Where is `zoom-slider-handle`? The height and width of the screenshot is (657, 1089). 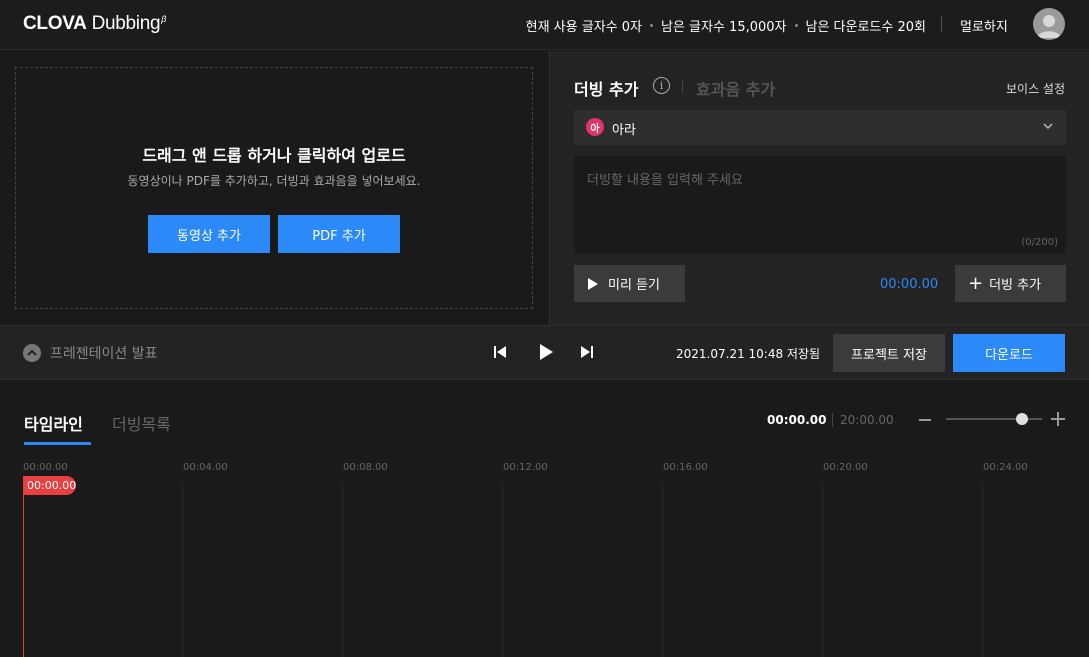 zoom-slider-handle is located at coordinates (1021, 419).